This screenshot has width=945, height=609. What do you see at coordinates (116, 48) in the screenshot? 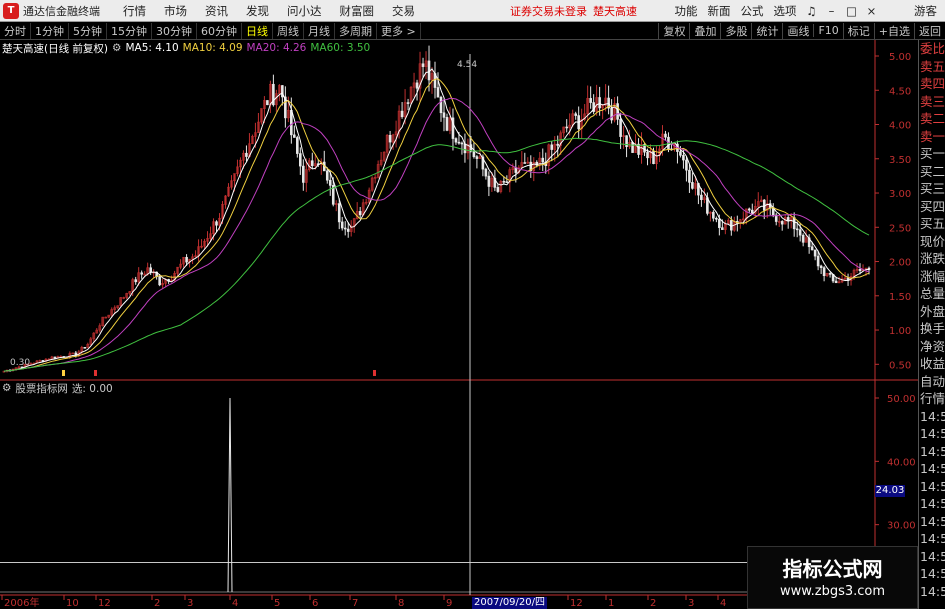
I see `settings-gear-icon: ⚙` at bounding box center [116, 48].